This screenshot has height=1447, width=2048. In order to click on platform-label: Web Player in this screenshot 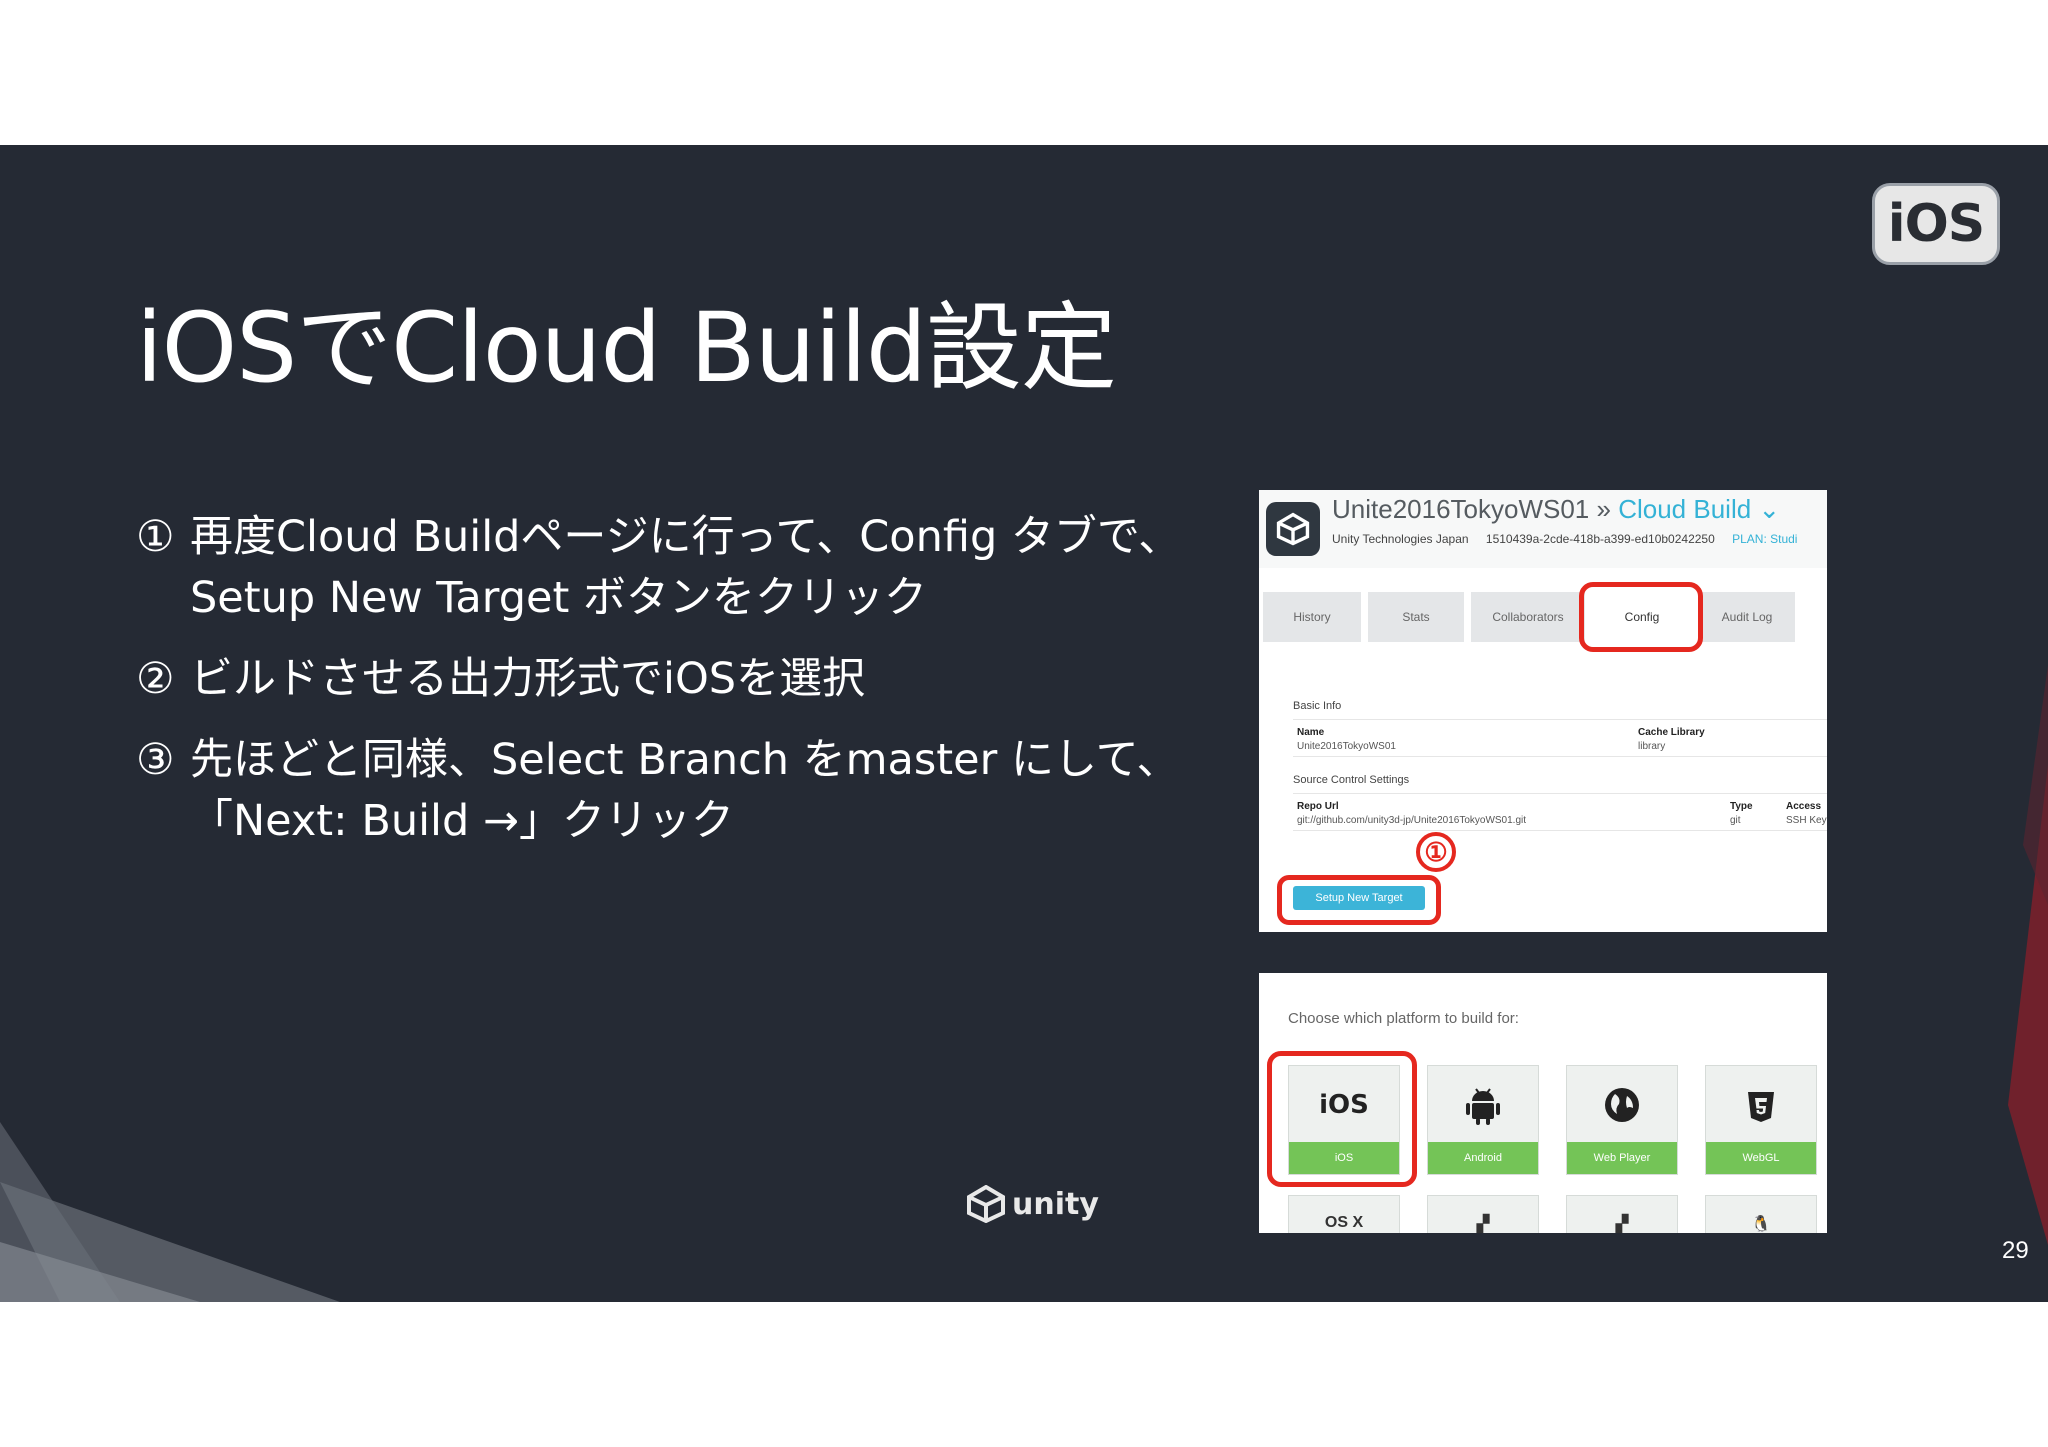, I will do `click(1622, 1158)`.